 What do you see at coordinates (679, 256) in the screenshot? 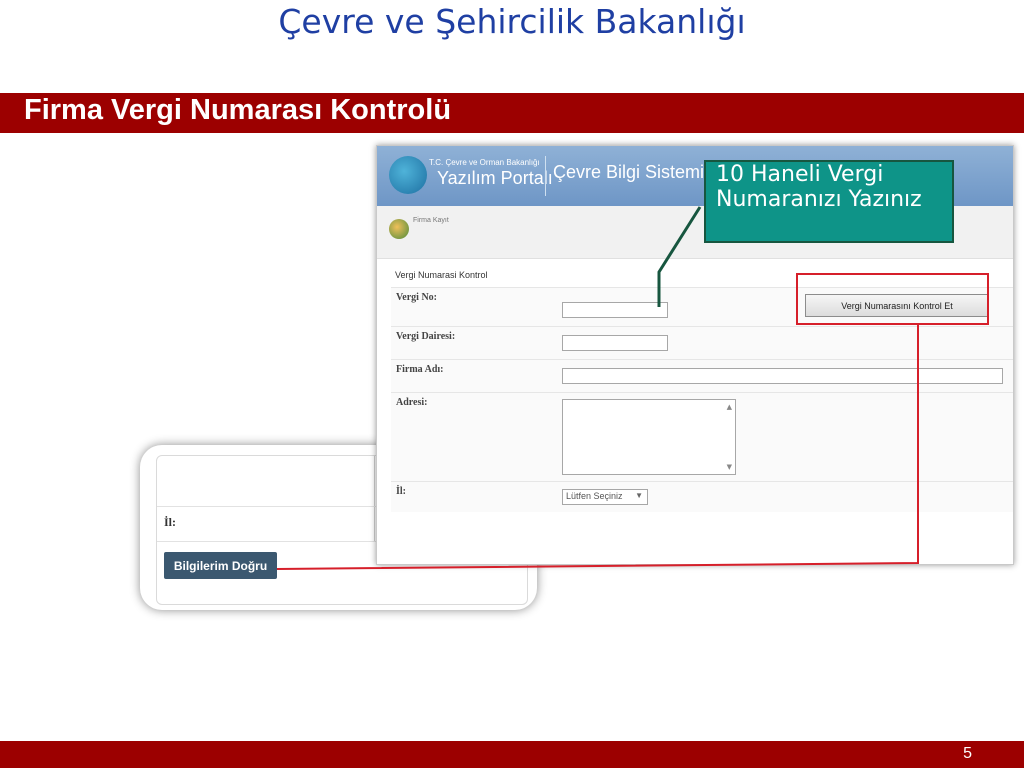
I see `callout-connector-line` at bounding box center [679, 256].